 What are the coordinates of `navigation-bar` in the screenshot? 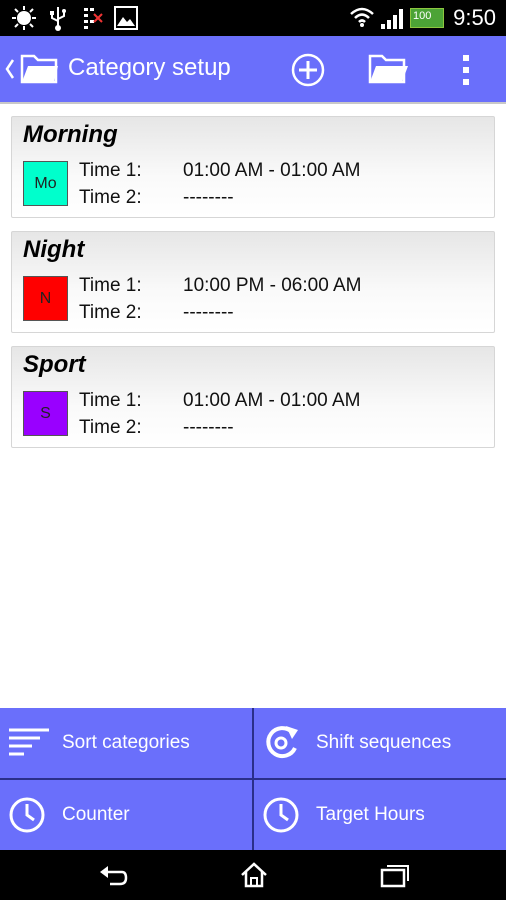 It's located at (253, 875).